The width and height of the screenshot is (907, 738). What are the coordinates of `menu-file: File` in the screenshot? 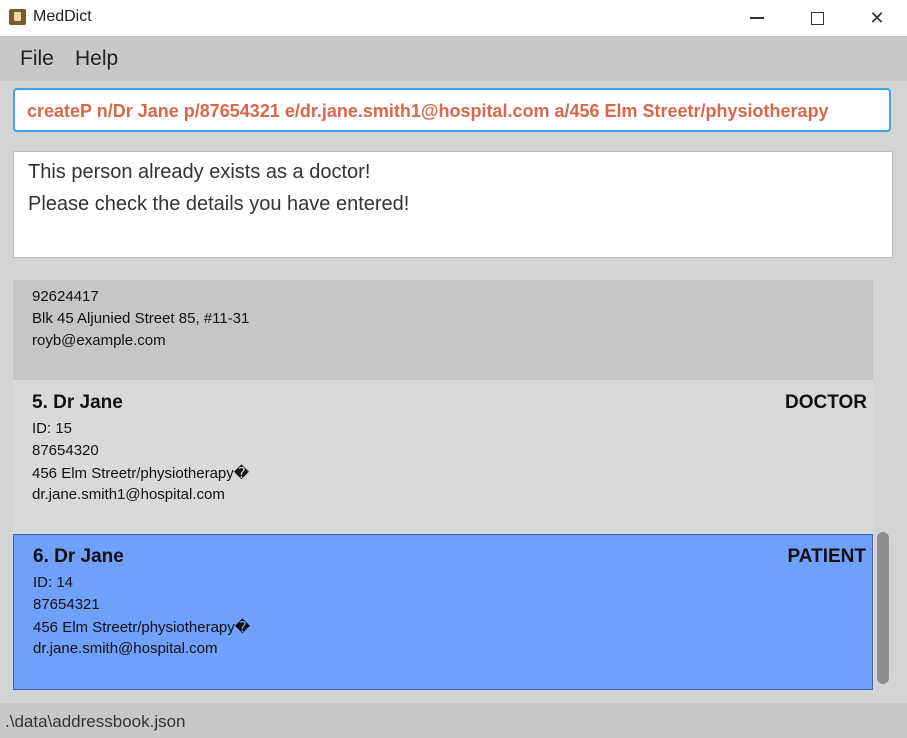 It's located at (37, 59).